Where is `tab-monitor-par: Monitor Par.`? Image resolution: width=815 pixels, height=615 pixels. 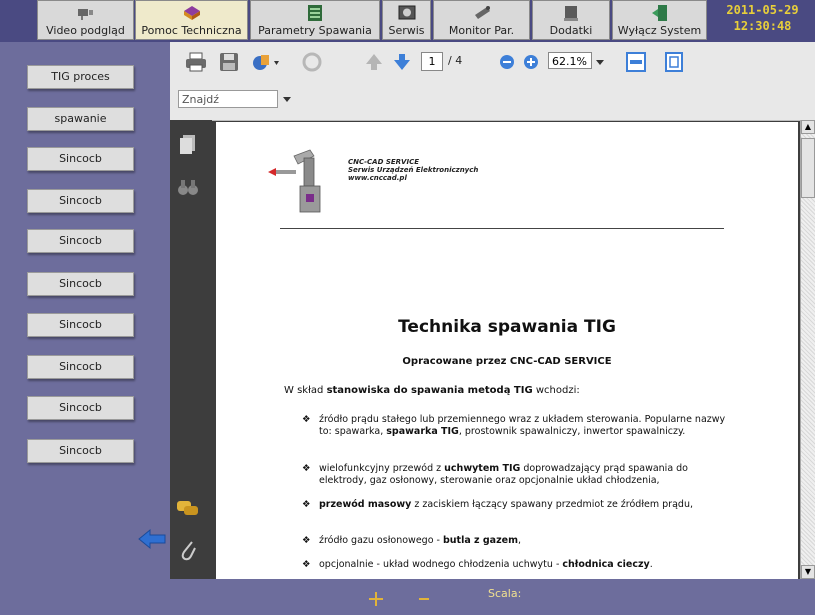
tab-monitor-par: Monitor Par. is located at coordinates (481, 20).